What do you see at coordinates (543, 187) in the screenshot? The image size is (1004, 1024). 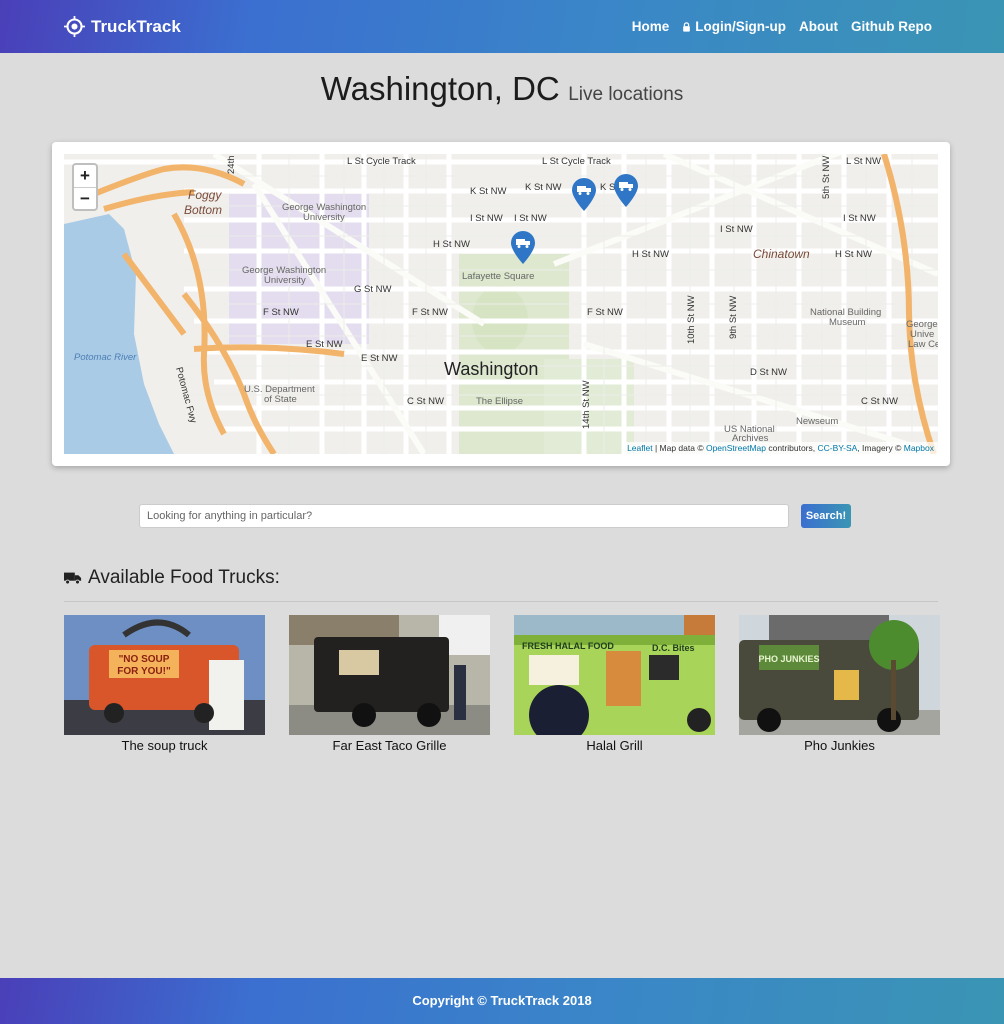 I see `label-k-st-2: K St NW` at bounding box center [543, 187].